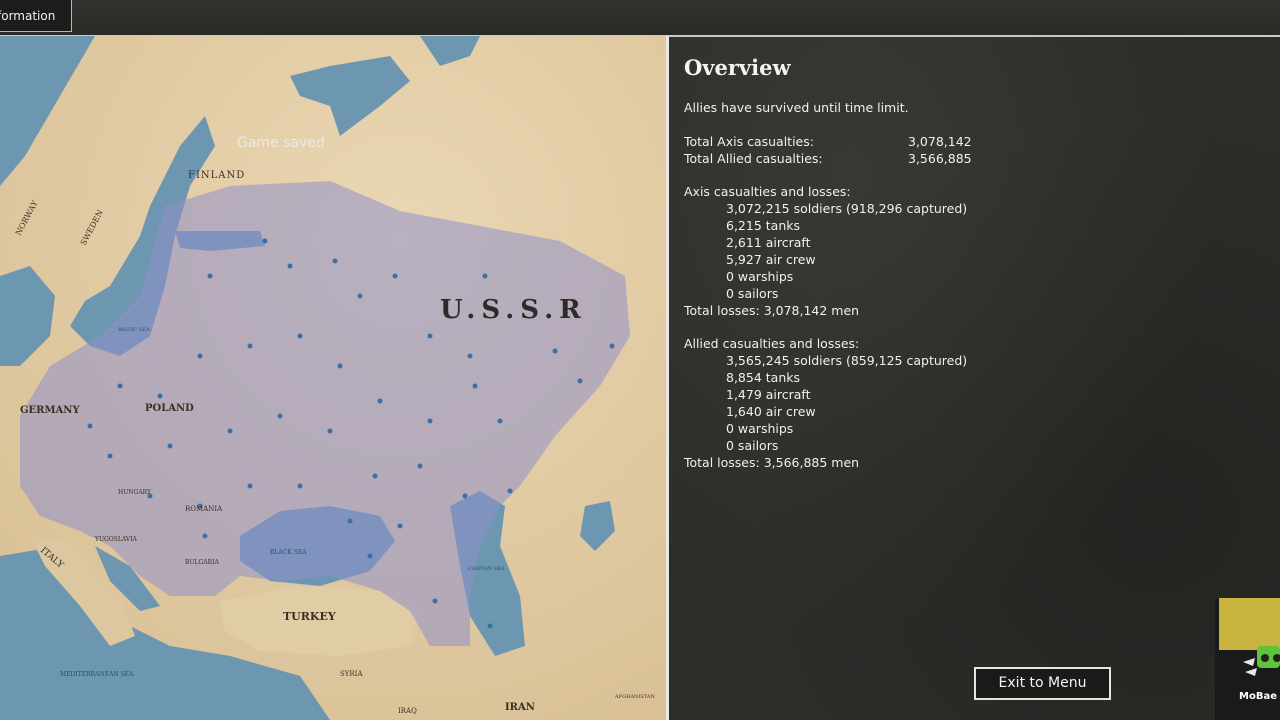 The height and width of the screenshot is (720, 1280). What do you see at coordinates (50, 410) in the screenshot?
I see `map-label-germany: GERMANY` at bounding box center [50, 410].